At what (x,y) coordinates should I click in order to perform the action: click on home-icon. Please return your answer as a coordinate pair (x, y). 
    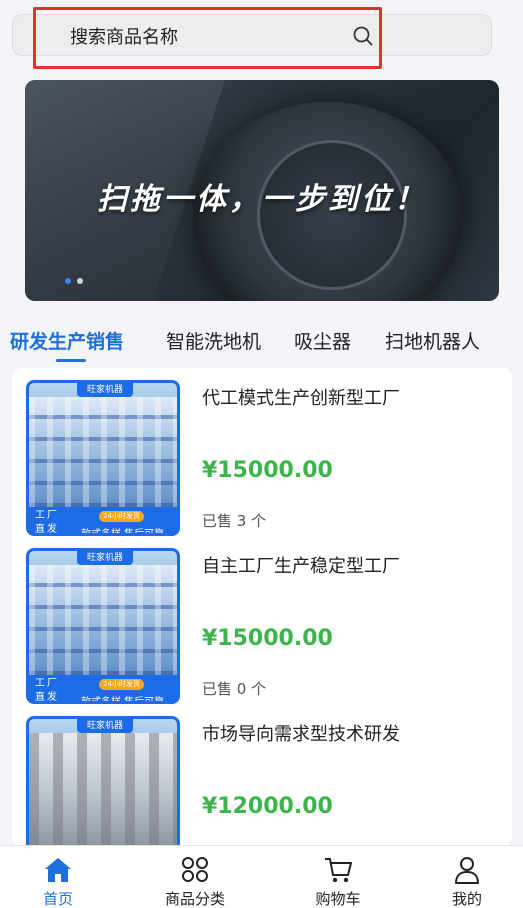
    Looking at the image, I should click on (58, 870).